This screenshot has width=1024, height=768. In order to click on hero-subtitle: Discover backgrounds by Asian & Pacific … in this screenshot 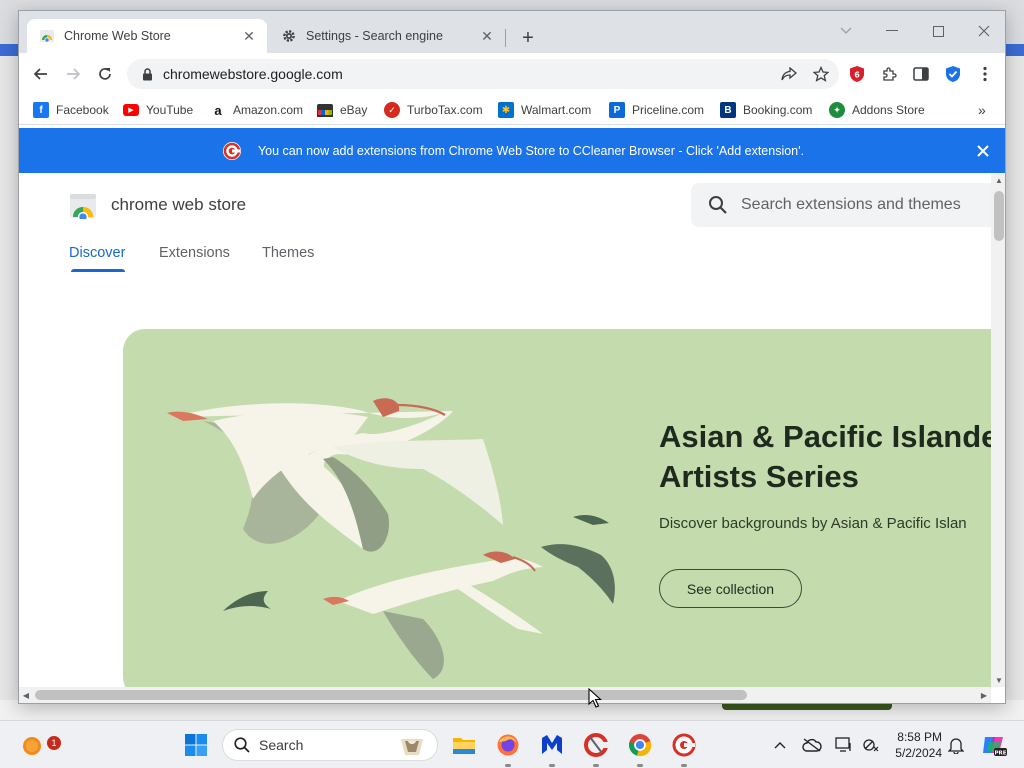, I will do `click(813, 523)`.